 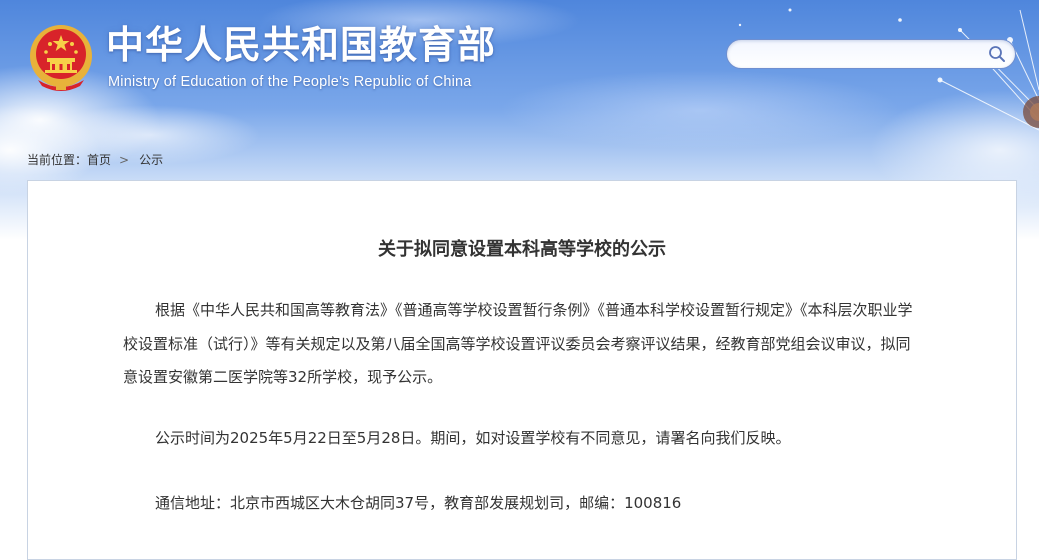 I want to click on article-paragraph: 通信地址：北京市西城区大木仓胡同37号，教育部发展规划司，邮编：100816, so click(x=418, y=503).